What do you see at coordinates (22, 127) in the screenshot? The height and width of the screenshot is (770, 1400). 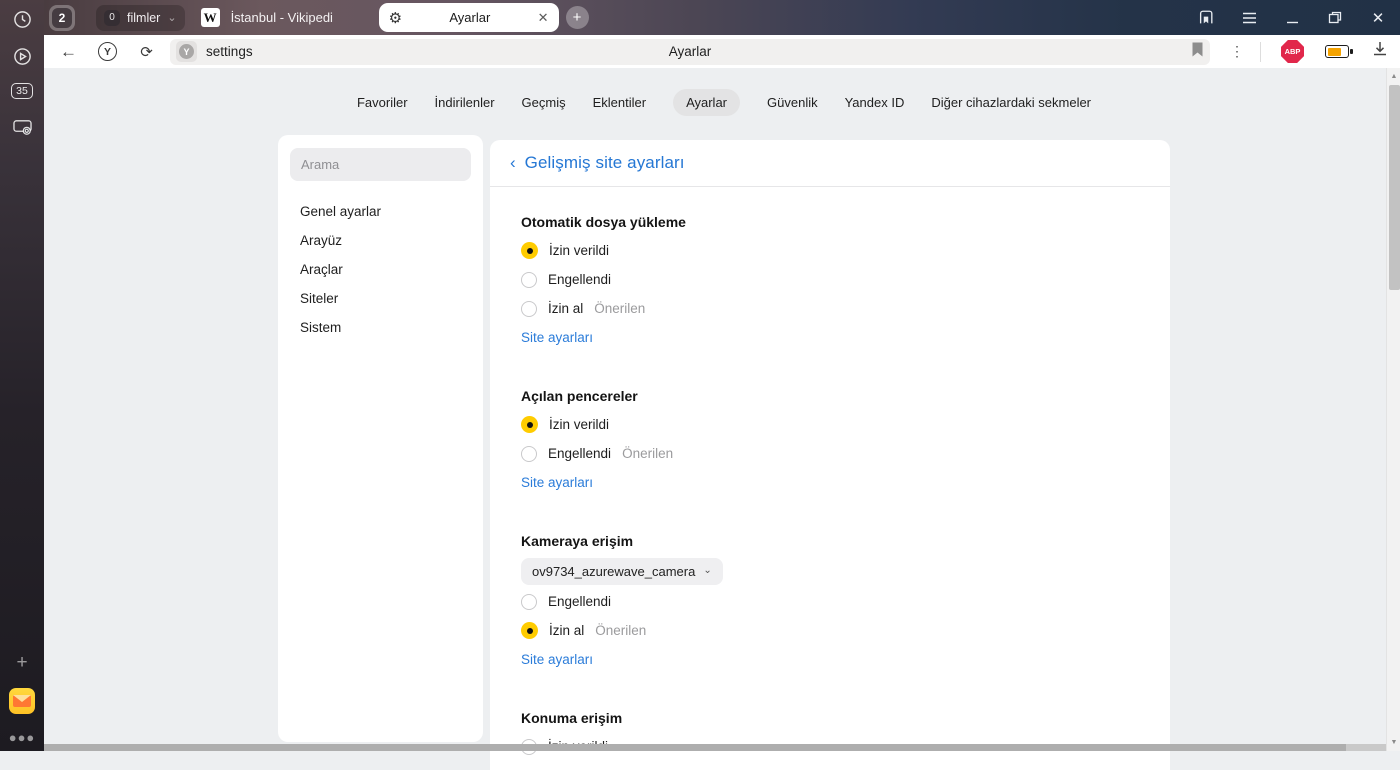 I see `screen-camera-icon` at bounding box center [22, 127].